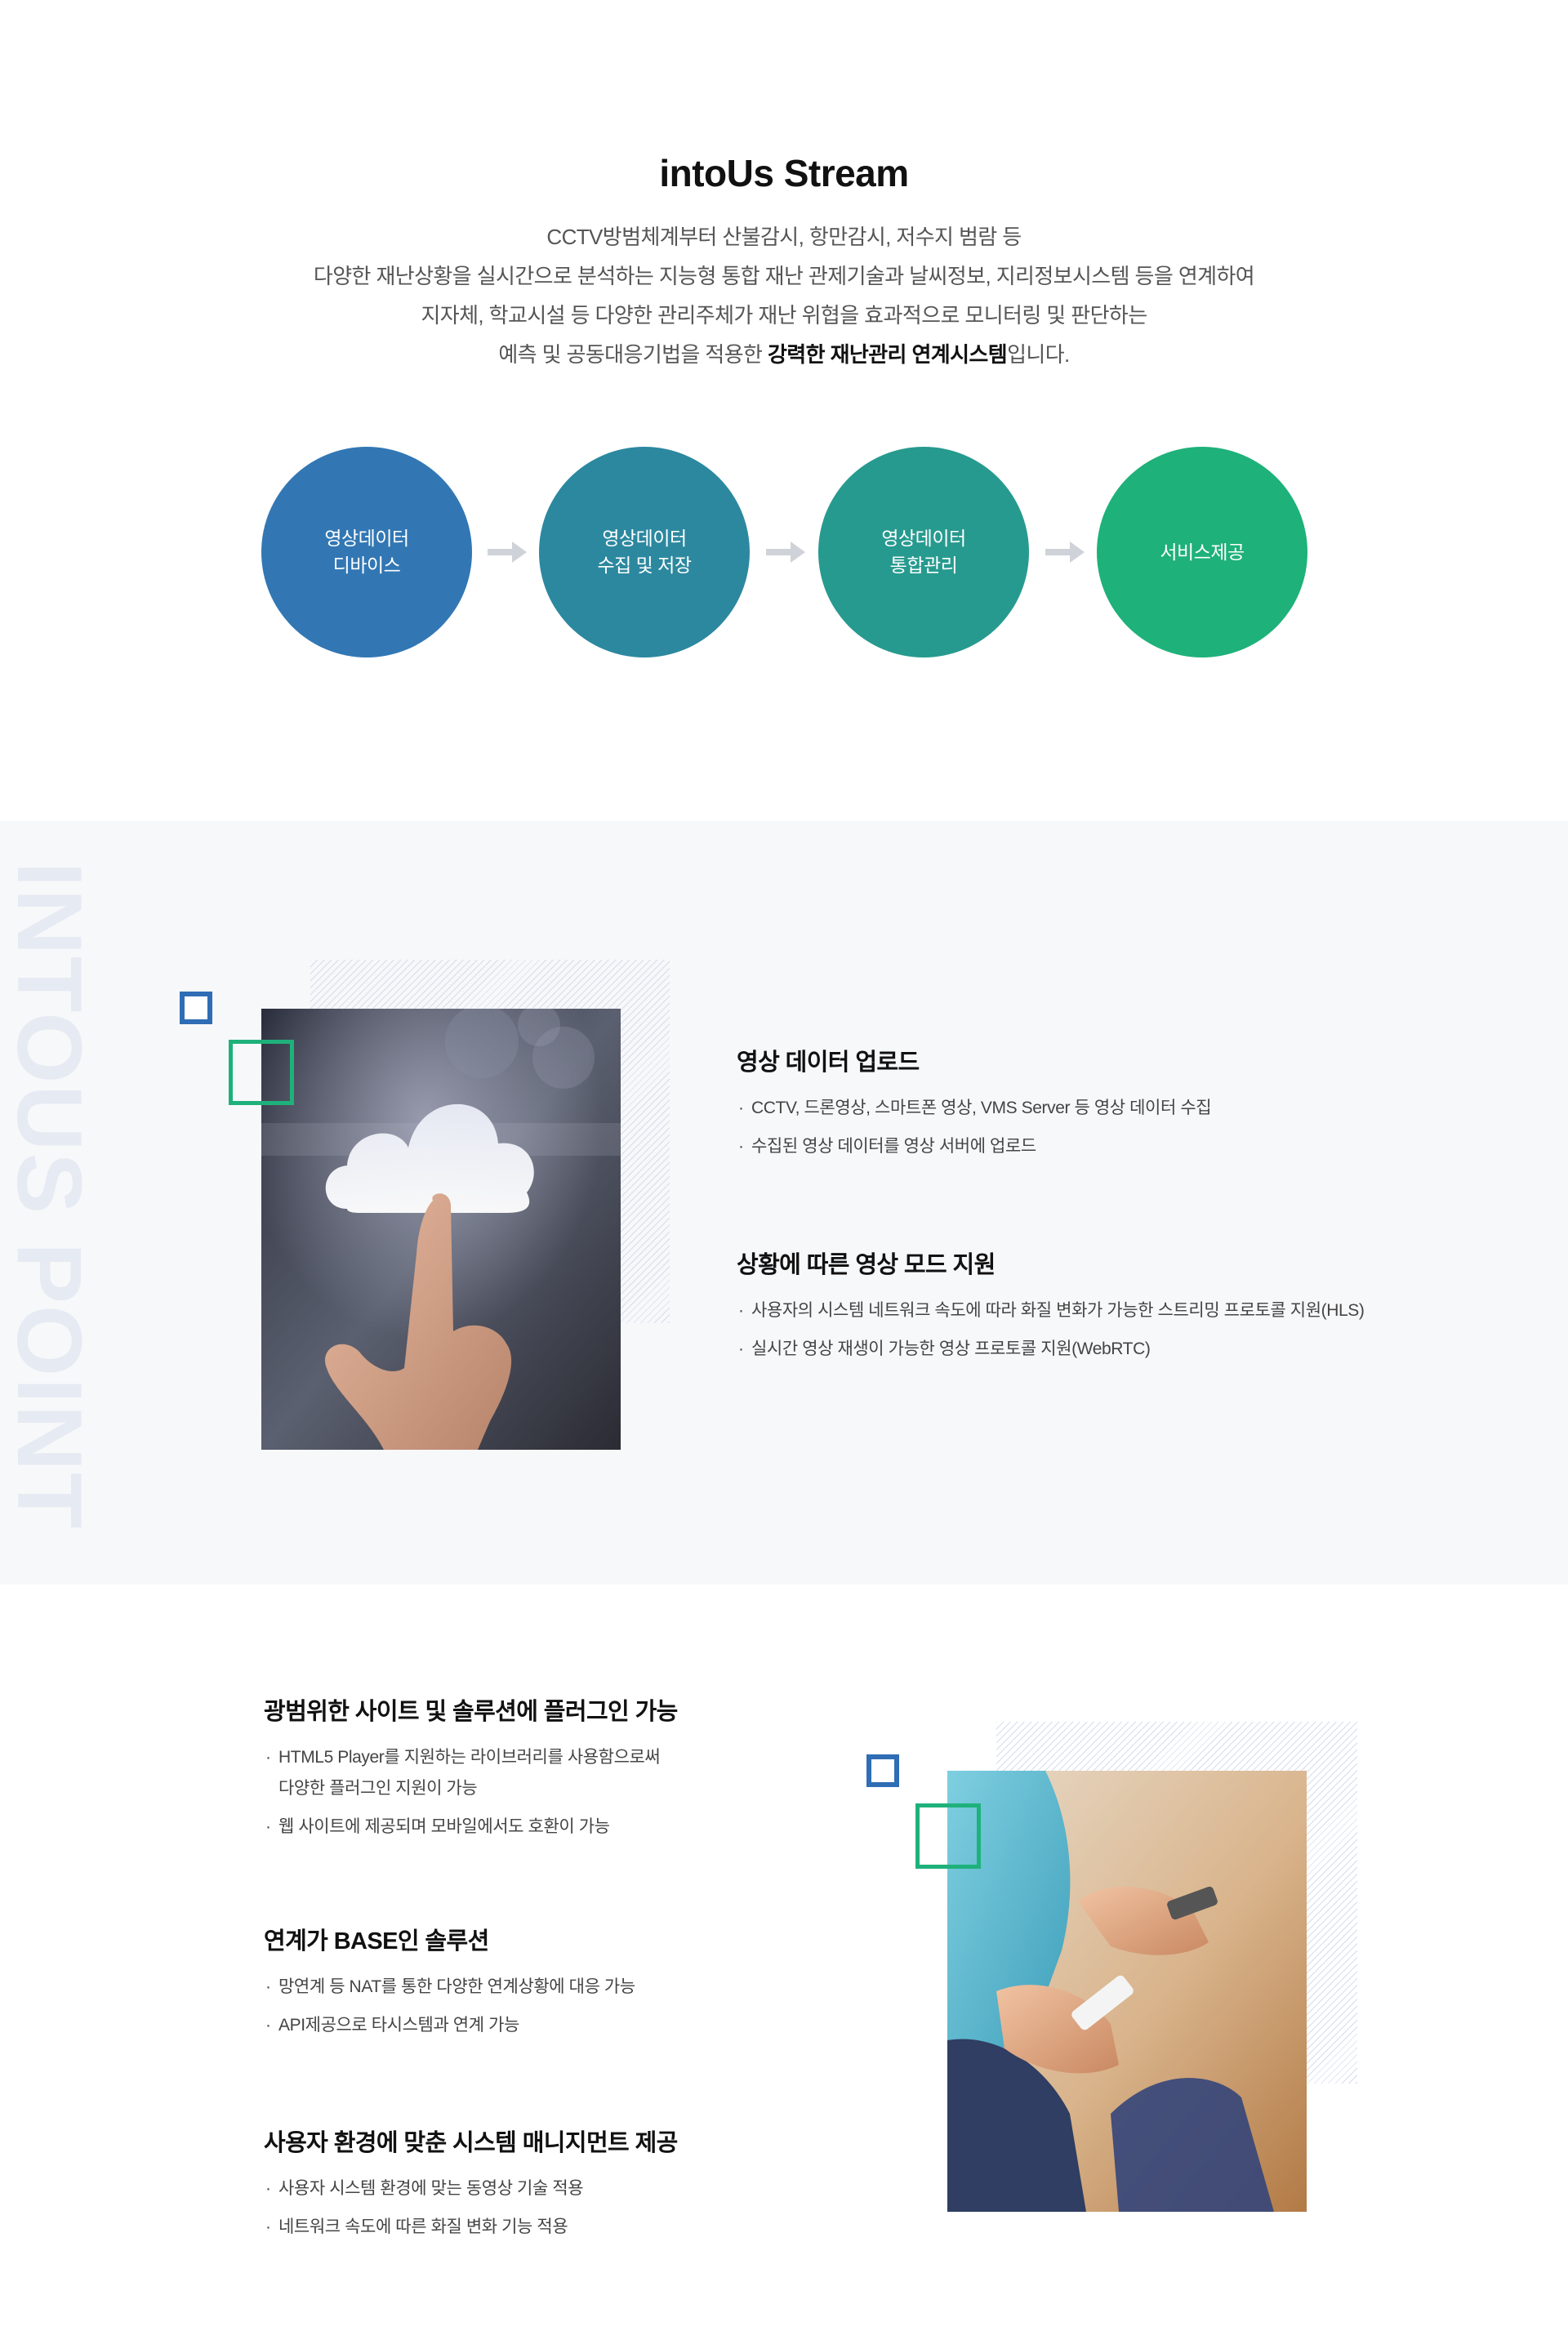 The height and width of the screenshot is (2349, 1568). I want to click on feature-item-line: 다양한 플러그인 지원이 가능, so click(378, 1788).